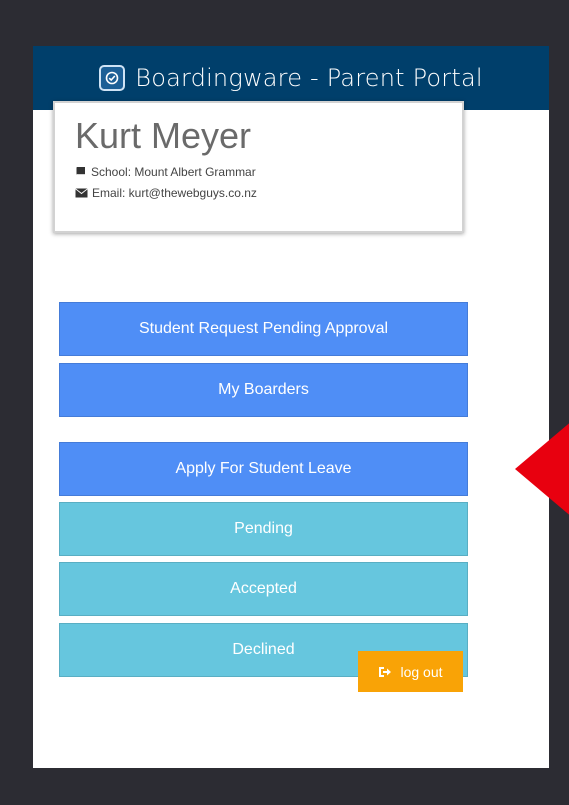 Image resolution: width=569 pixels, height=805 pixels. What do you see at coordinates (421, 671) in the screenshot?
I see `logout-label: log out` at bounding box center [421, 671].